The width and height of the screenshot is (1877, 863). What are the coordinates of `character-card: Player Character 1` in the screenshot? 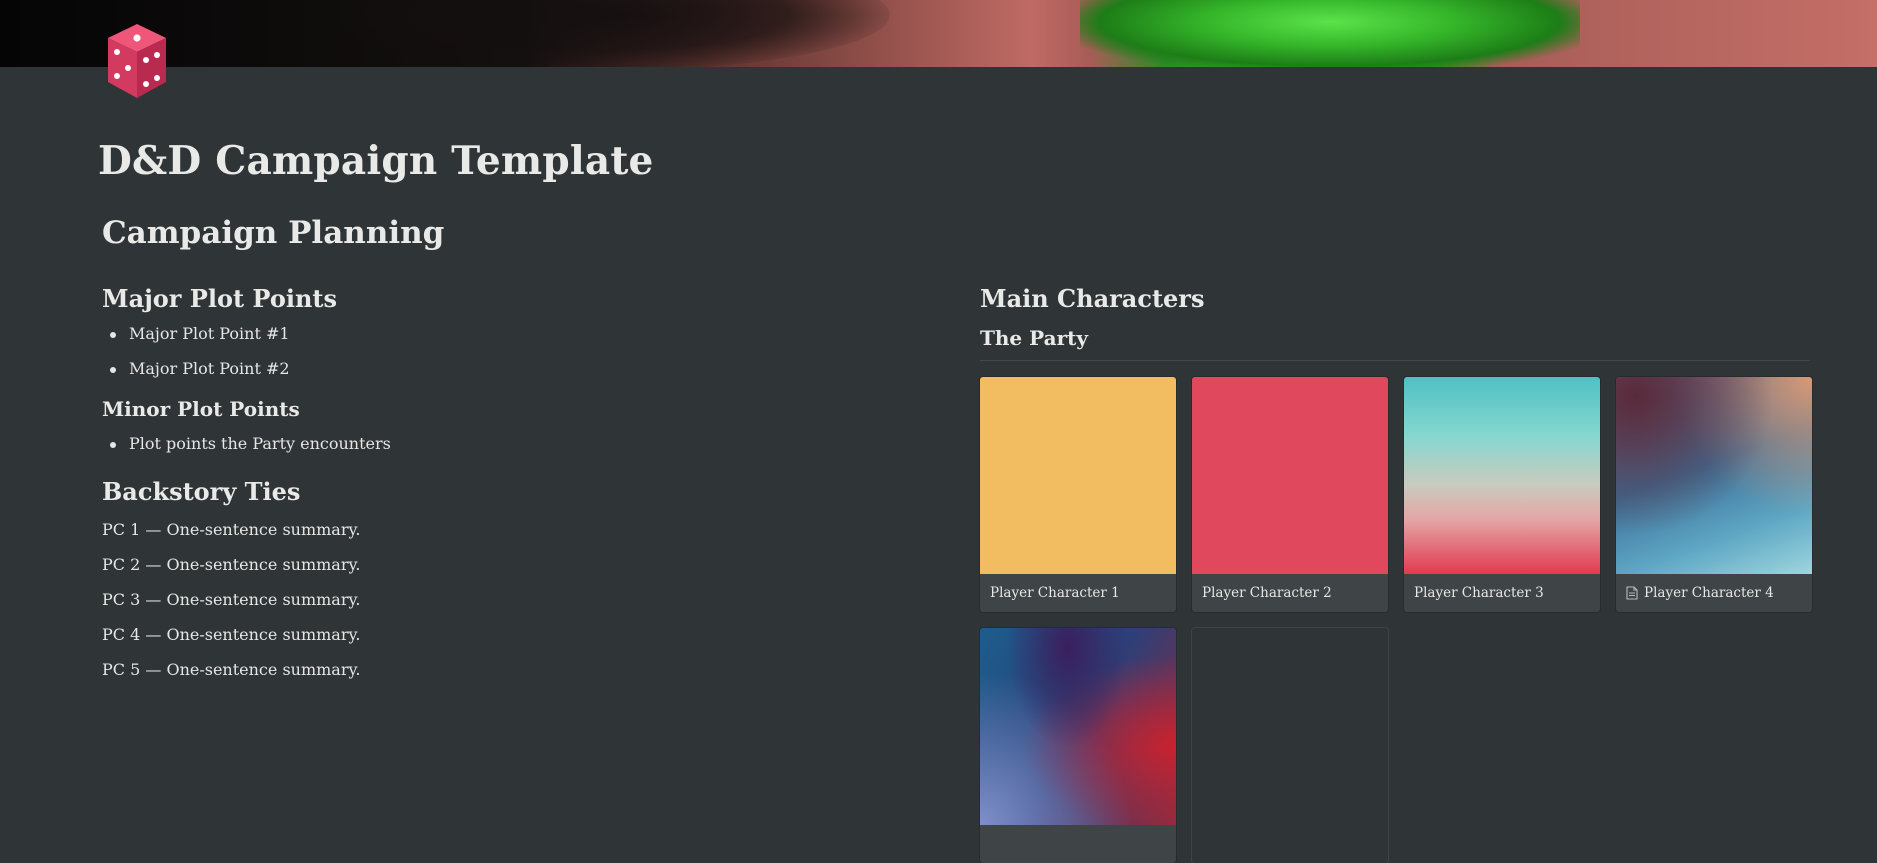 It's located at (1078, 494).